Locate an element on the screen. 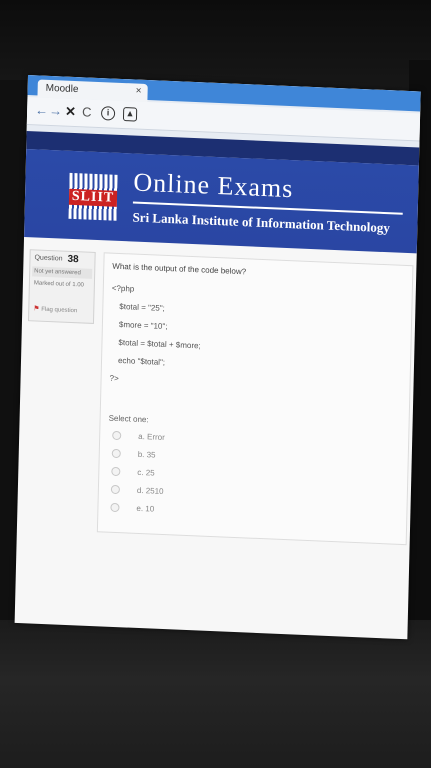  answer-option-a: a. Error is located at coordinates (136, 440).